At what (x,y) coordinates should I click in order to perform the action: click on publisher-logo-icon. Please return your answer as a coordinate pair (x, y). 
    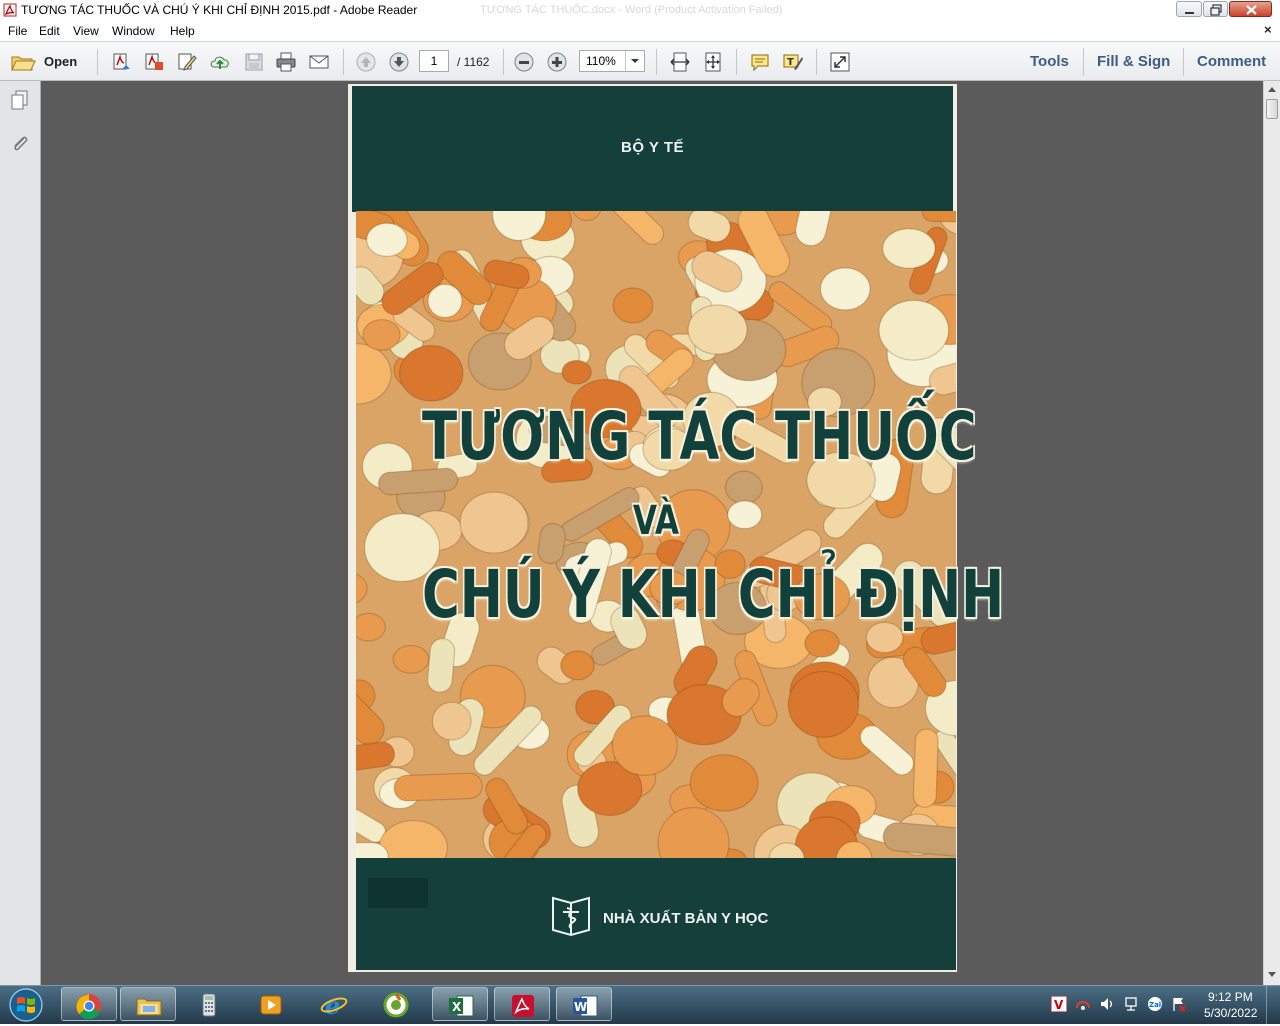
    Looking at the image, I should click on (571, 916).